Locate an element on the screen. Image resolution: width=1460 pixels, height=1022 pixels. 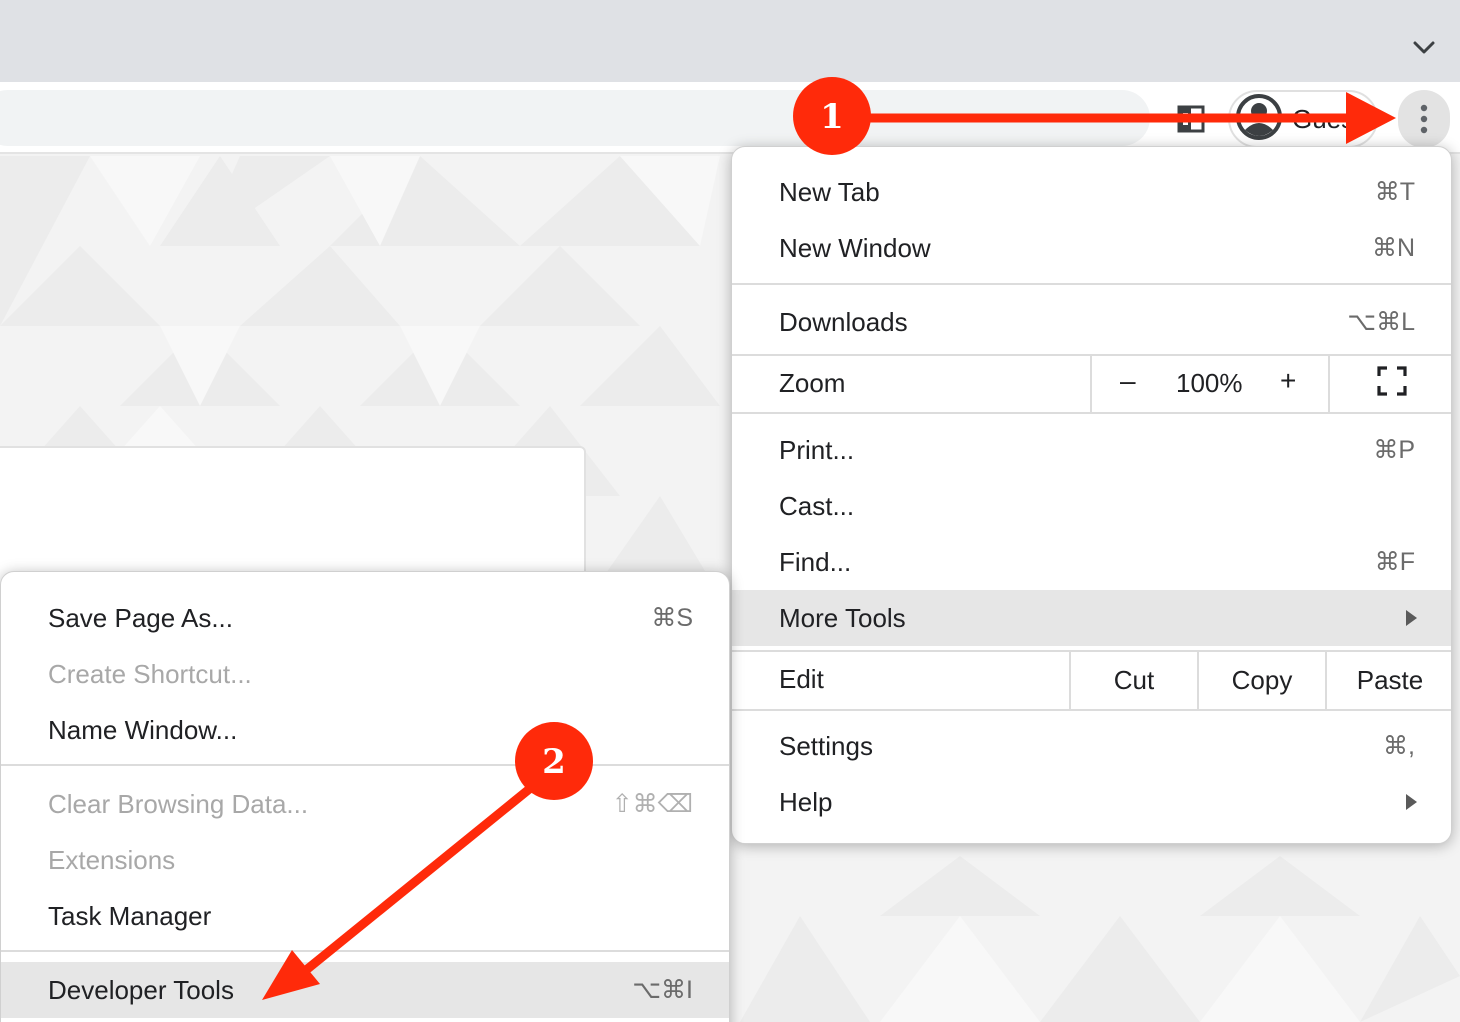
menu-item-find: Find... ⌘F is located at coordinates (1091, 562).